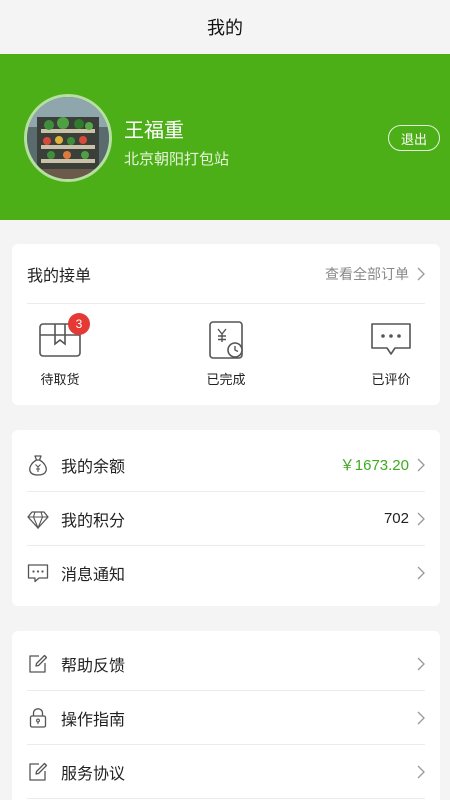 This screenshot has height=800, width=450. What do you see at coordinates (226, 340) in the screenshot?
I see `receipt-clock-icon` at bounding box center [226, 340].